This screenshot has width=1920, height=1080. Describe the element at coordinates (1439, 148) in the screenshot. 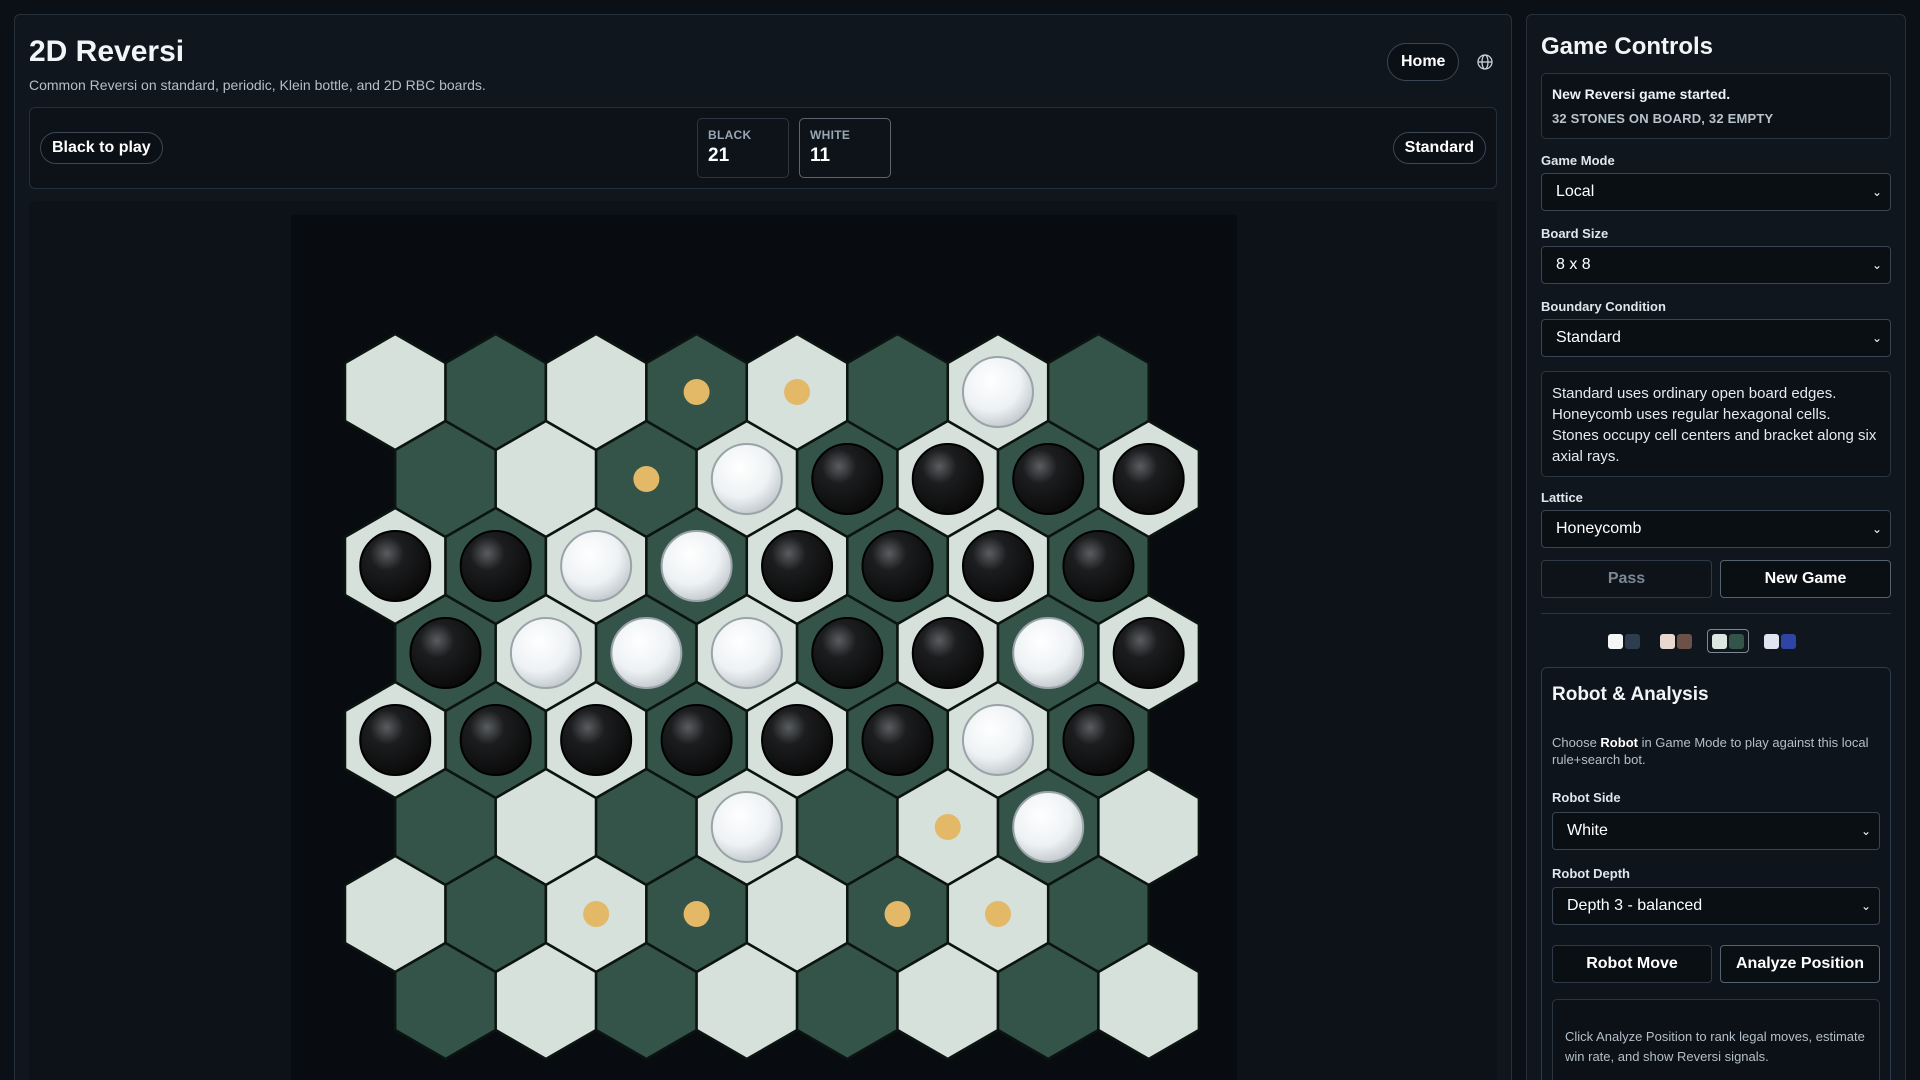

I see `boundary-mode-badge: Standard` at that location.